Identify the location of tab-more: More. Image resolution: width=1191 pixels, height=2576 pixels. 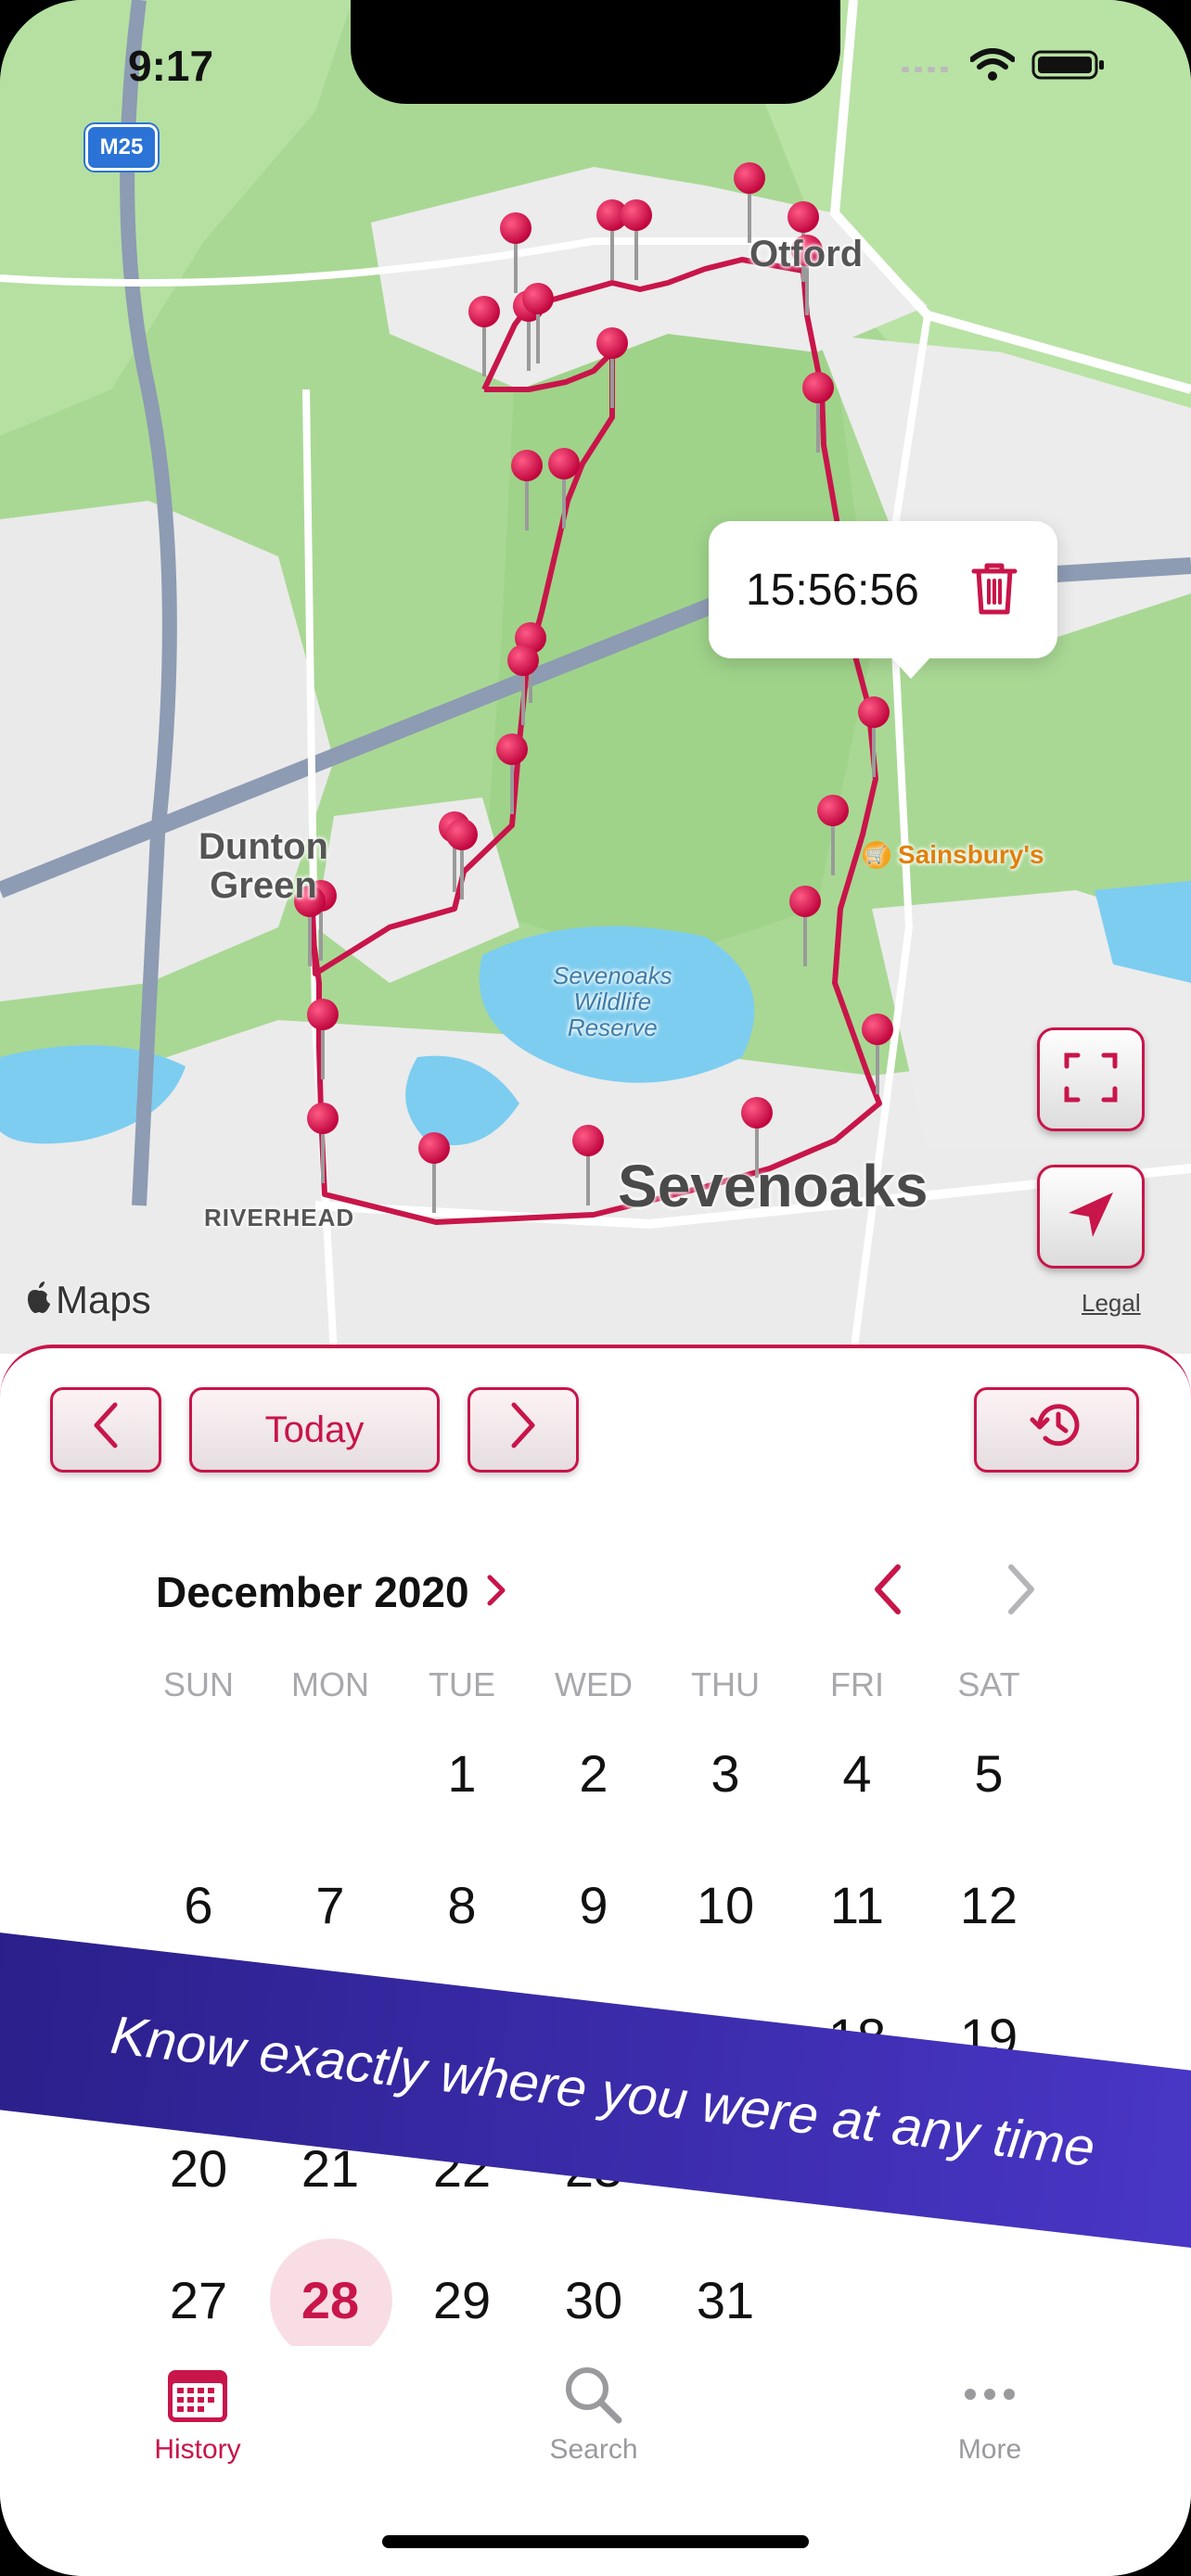
(989, 2415).